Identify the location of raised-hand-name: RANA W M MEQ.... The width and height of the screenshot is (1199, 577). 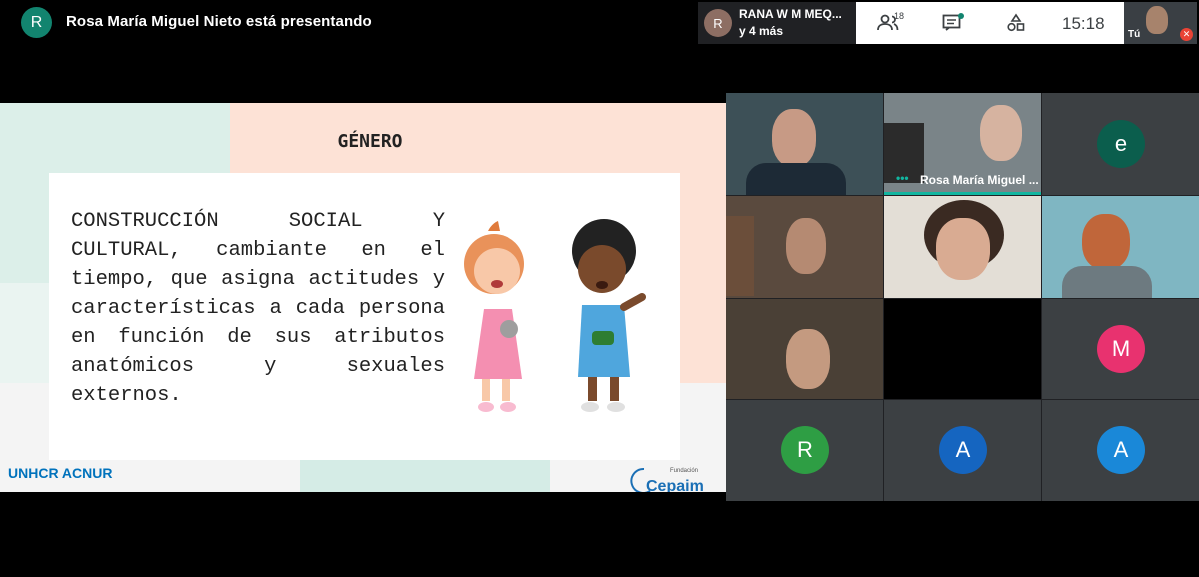
(790, 14).